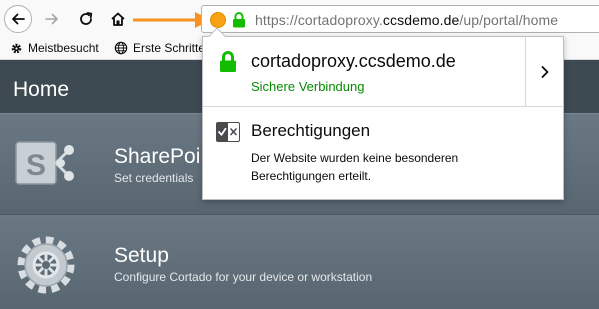  What do you see at coordinates (121, 48) in the screenshot?
I see `globe-icon` at bounding box center [121, 48].